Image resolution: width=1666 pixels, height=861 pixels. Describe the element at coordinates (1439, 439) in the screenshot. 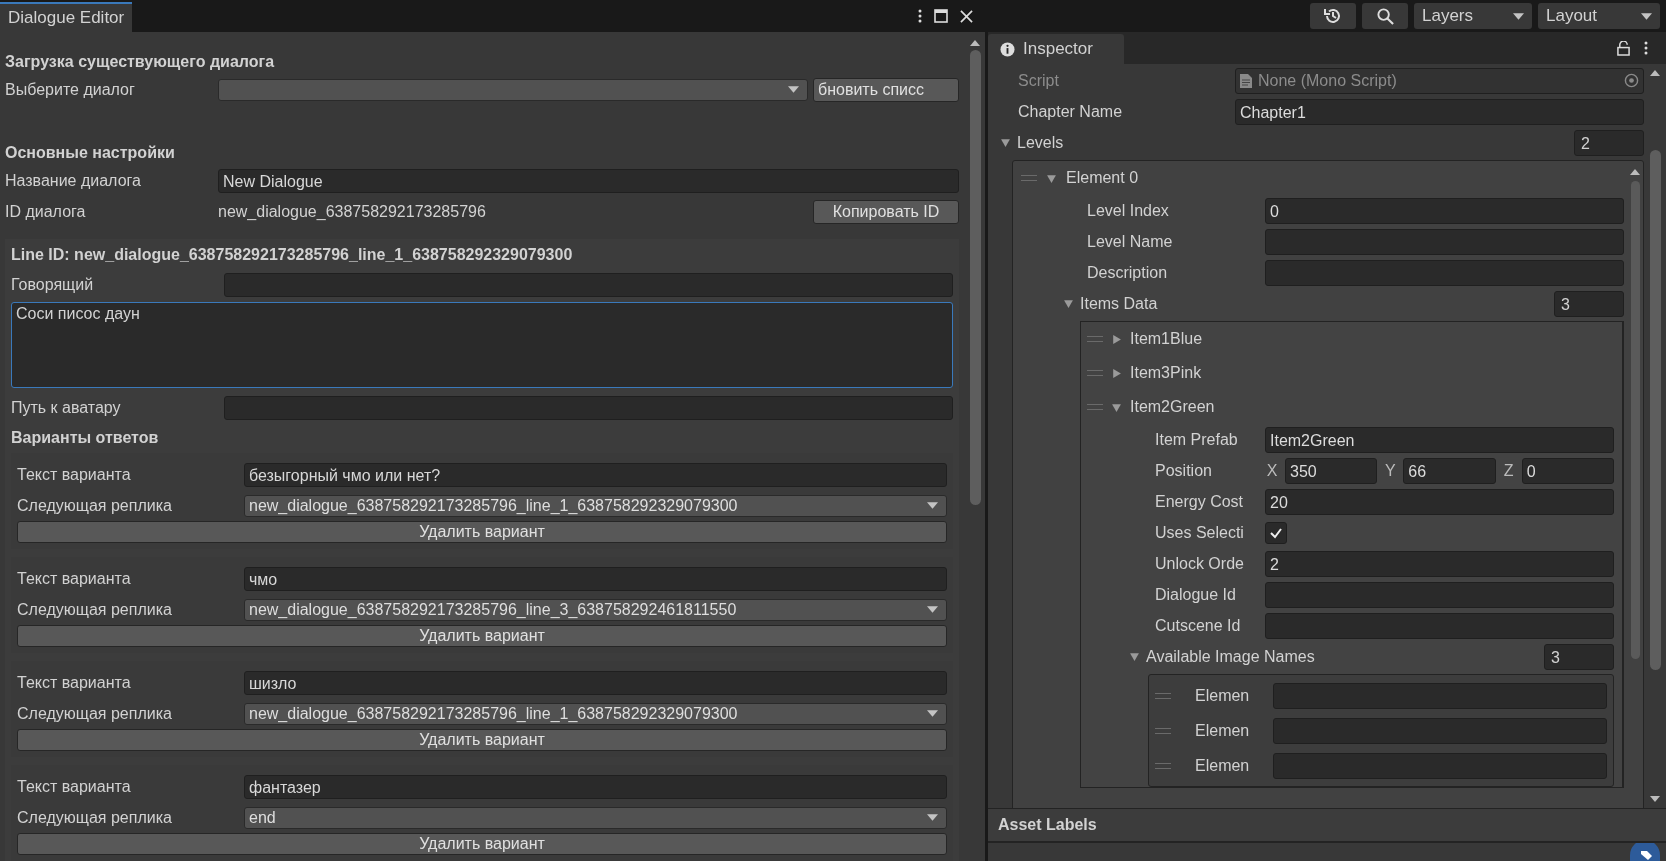

I see `property-field: Item2Green` at that location.